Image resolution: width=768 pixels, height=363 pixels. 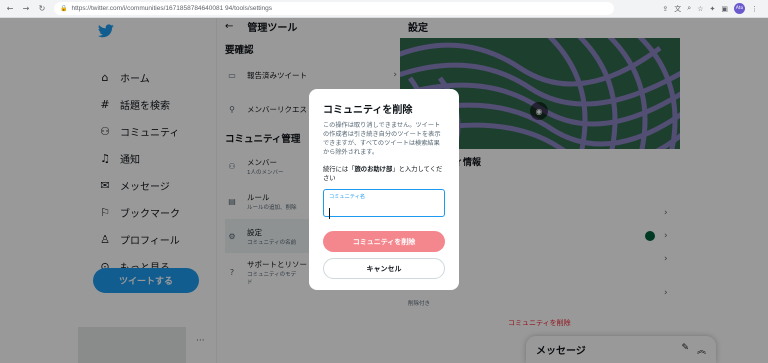 I want to click on dialog-title: コミュニティを削除, so click(x=368, y=110).